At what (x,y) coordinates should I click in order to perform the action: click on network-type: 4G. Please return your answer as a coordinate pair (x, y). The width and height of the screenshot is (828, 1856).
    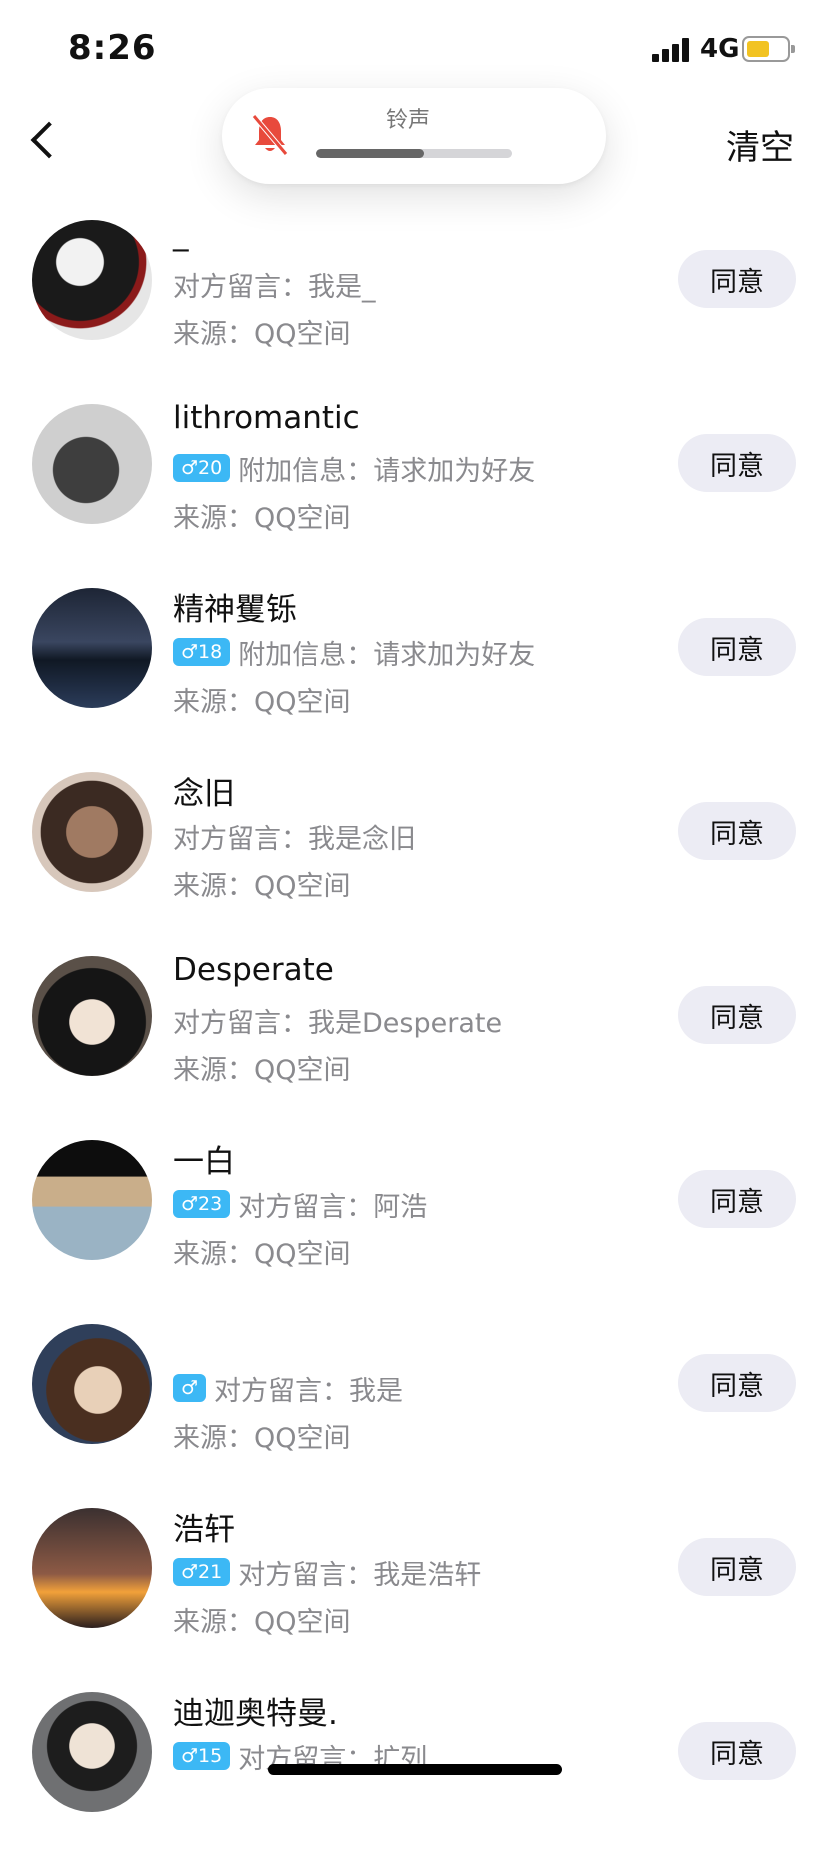
    Looking at the image, I should click on (720, 49).